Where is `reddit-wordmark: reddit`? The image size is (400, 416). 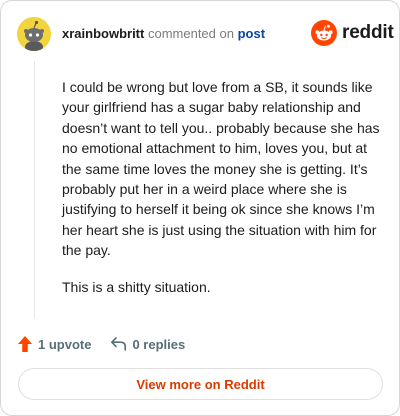 reddit-wordmark: reddit is located at coordinates (368, 32).